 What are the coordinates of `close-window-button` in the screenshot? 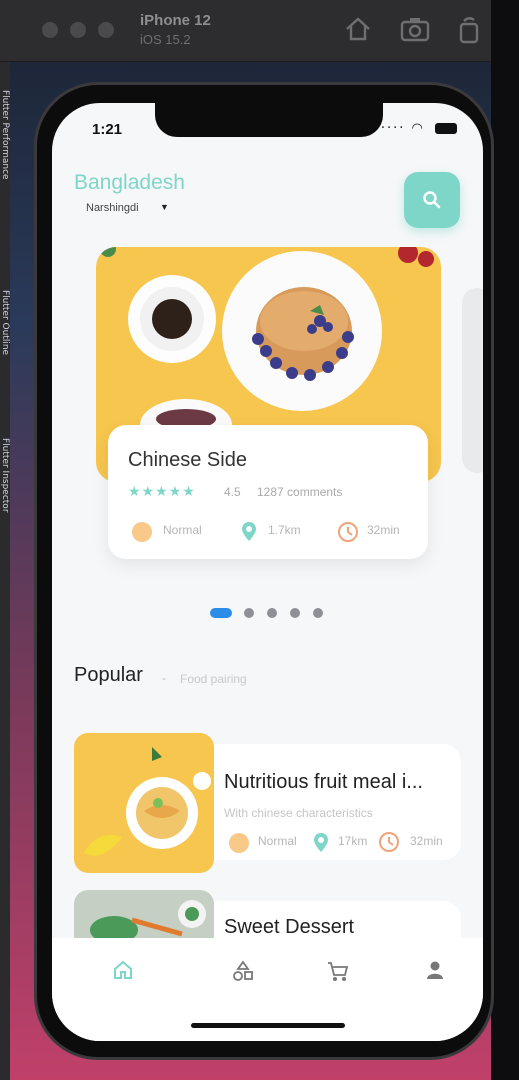 It's located at (50, 30).